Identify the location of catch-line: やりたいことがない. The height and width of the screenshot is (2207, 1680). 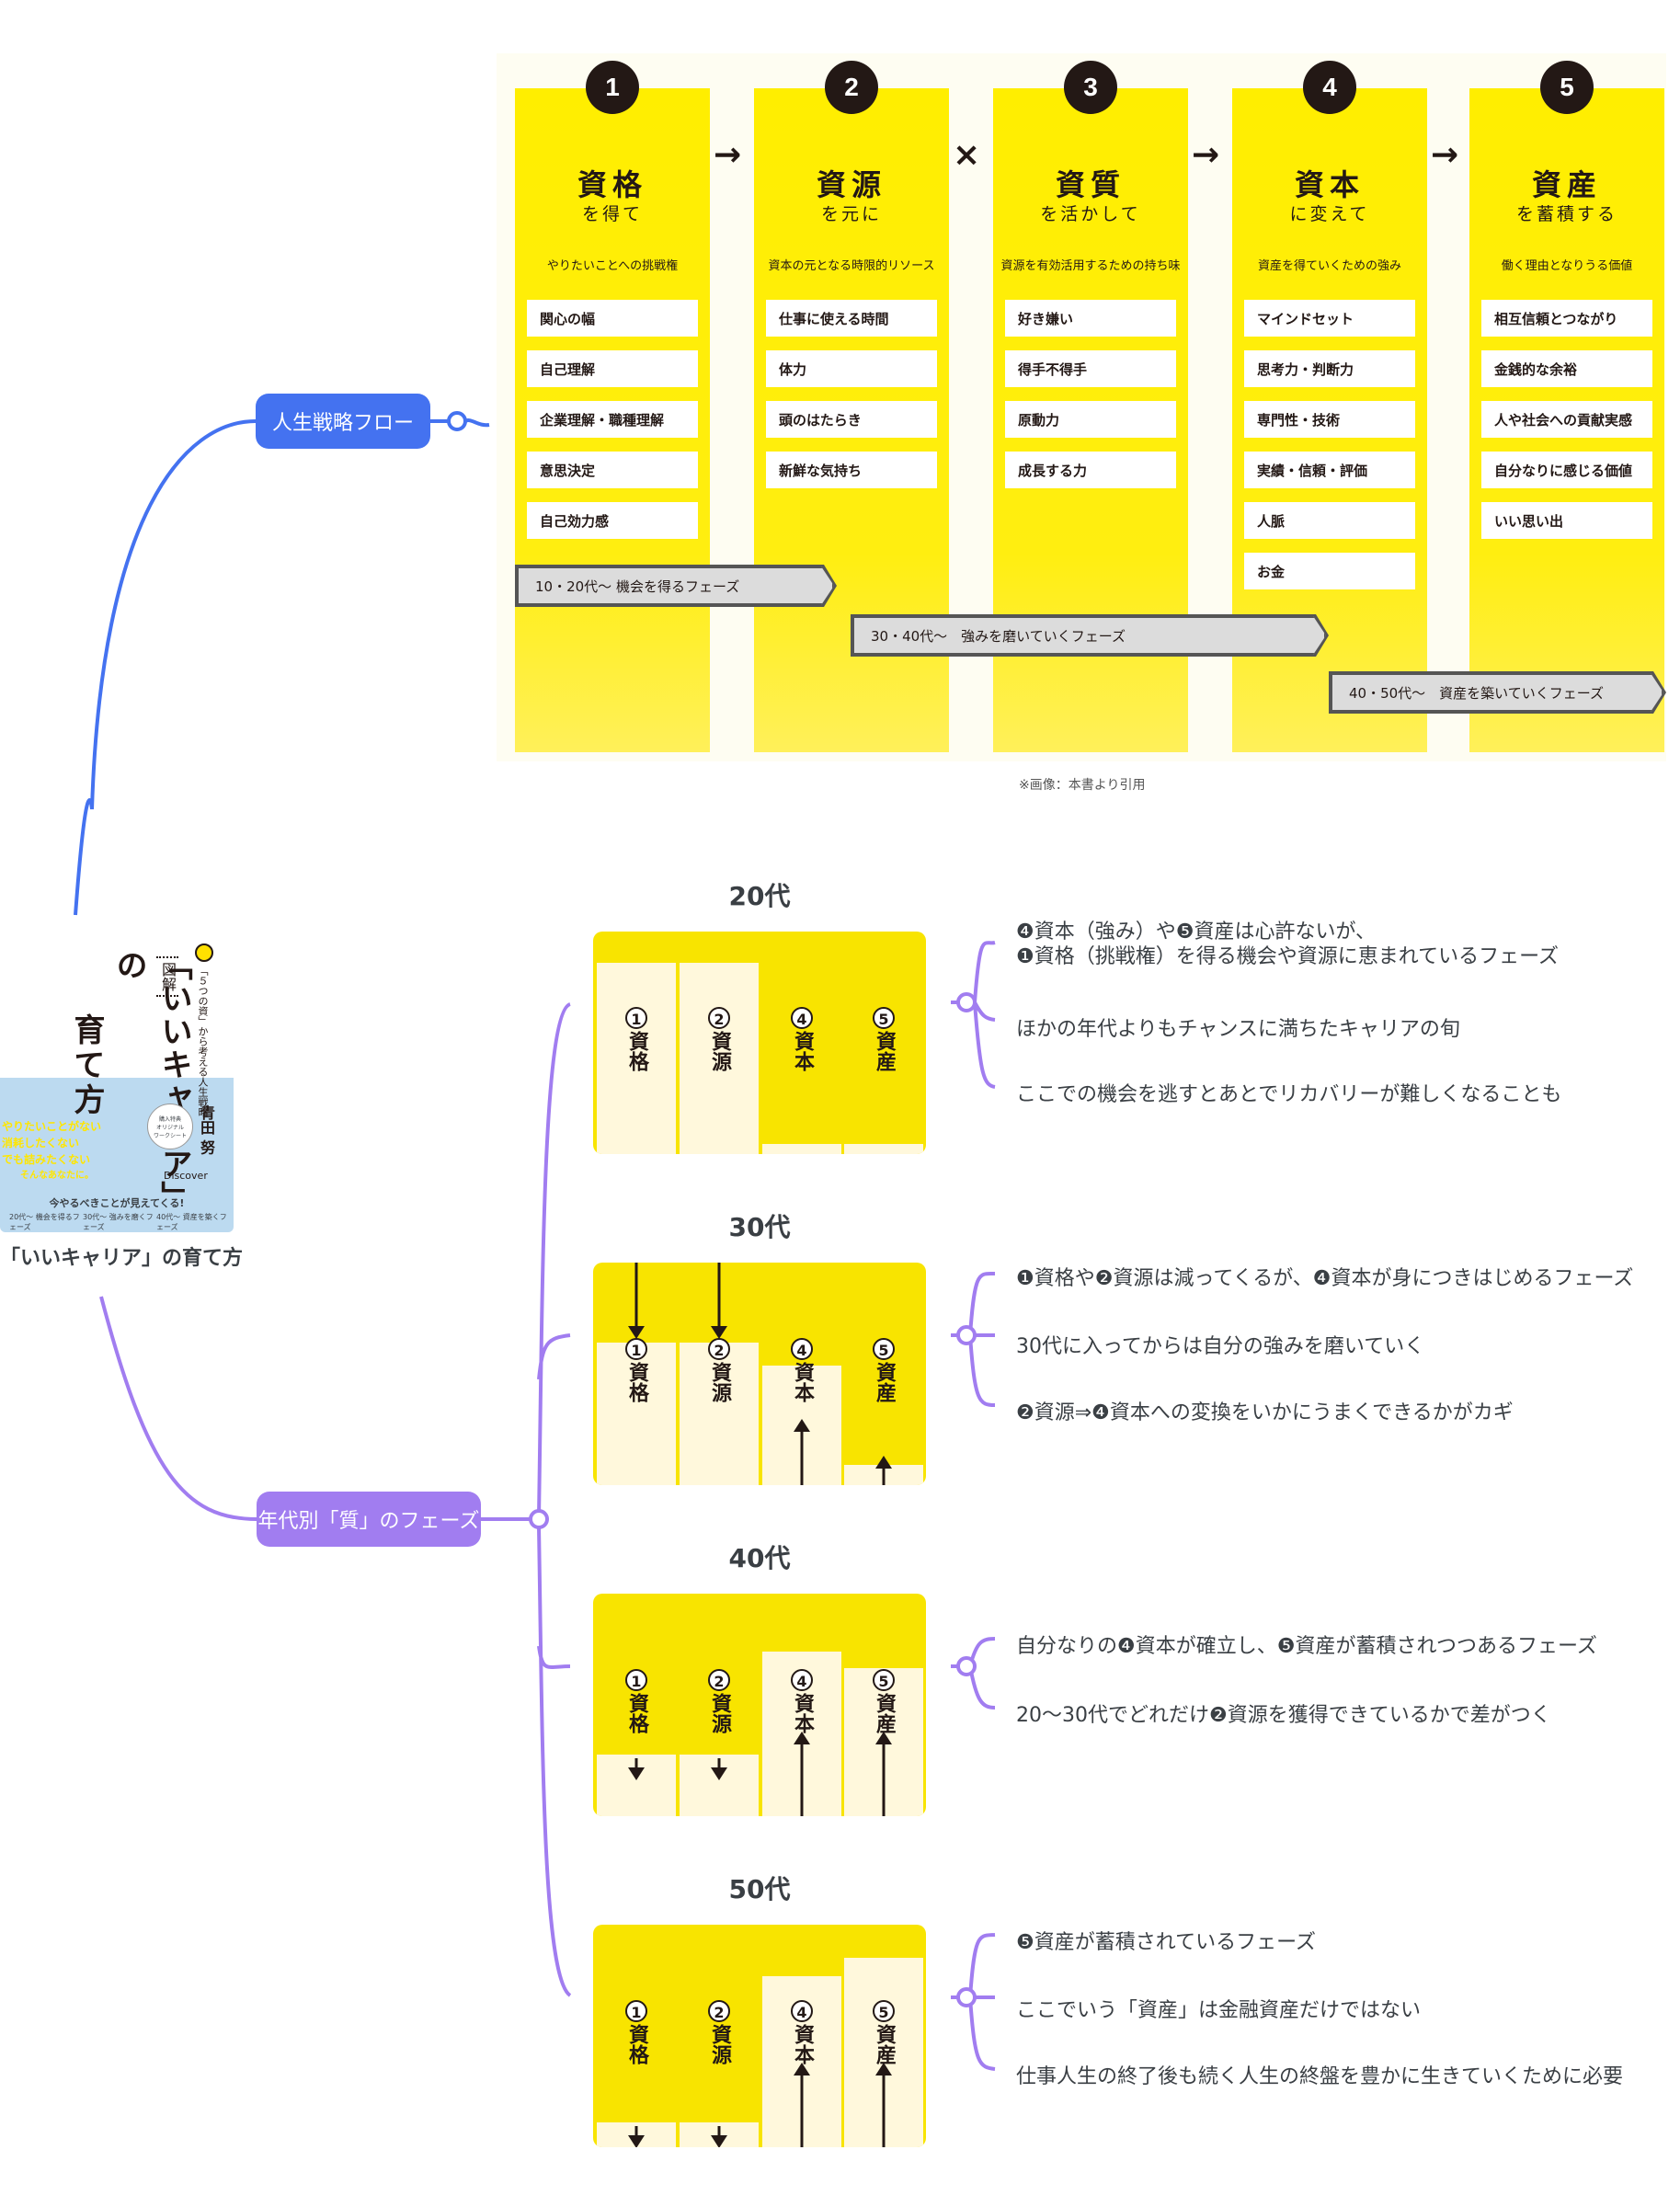
(52, 1126).